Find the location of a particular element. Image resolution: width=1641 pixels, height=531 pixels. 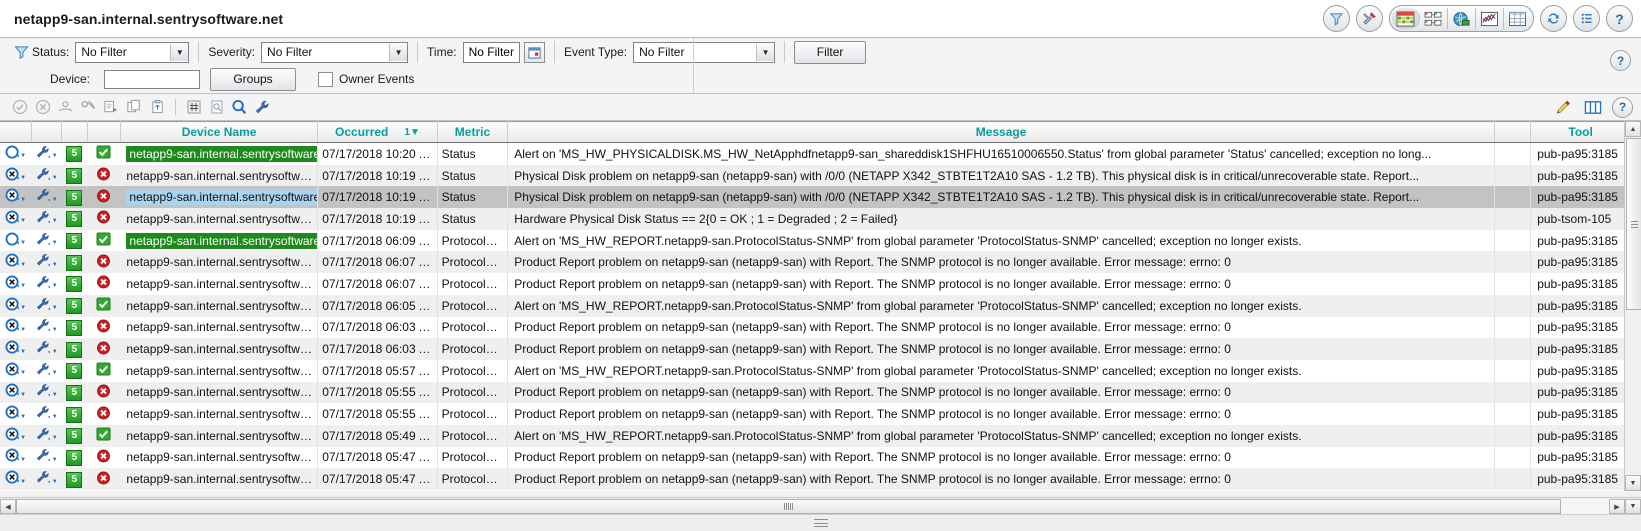

col-ack is located at coordinates (104, 132).